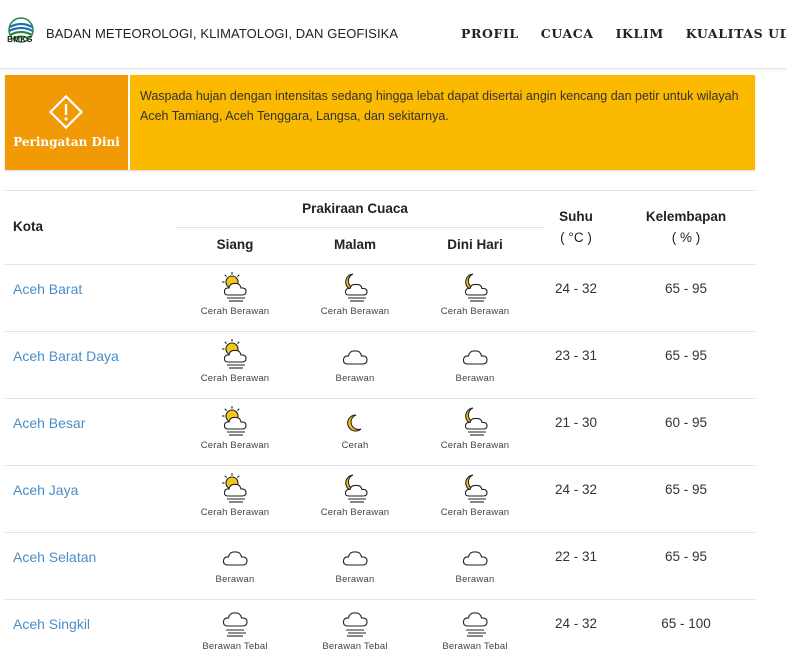 Image resolution: width=786 pixels, height=667 pixels. Describe the element at coordinates (28, 226) in the screenshot. I see `header-kota: Kota` at that location.